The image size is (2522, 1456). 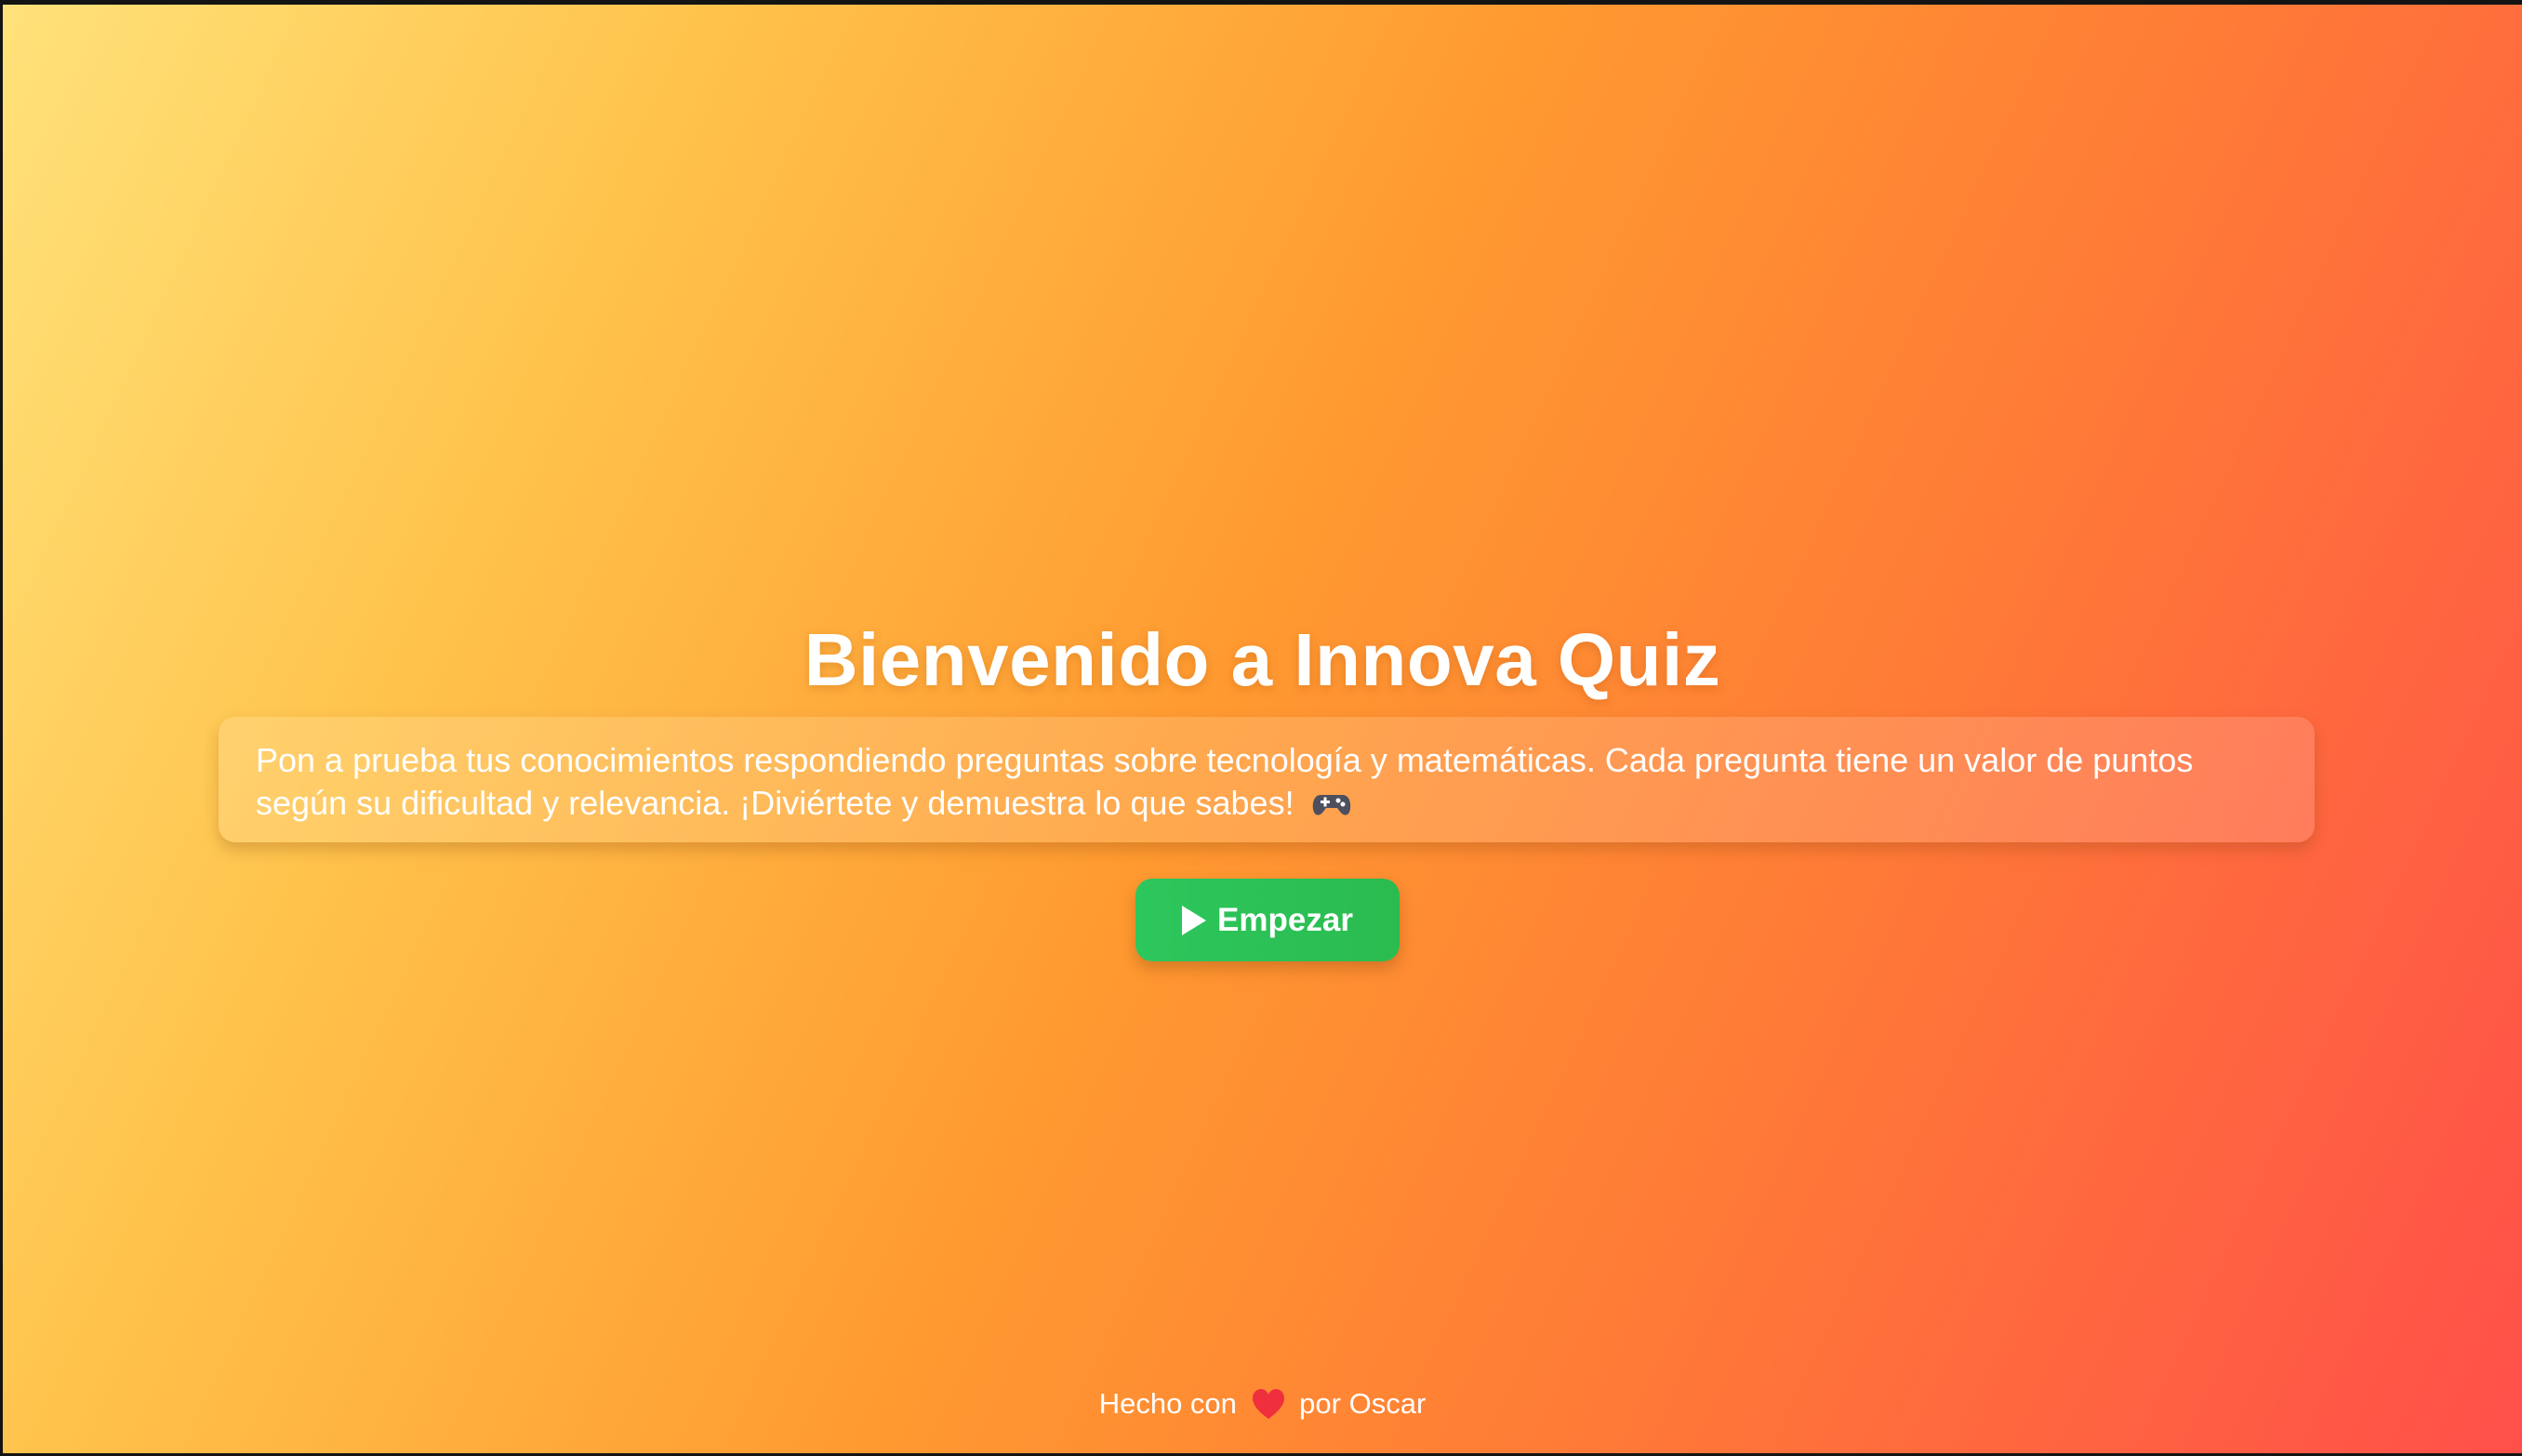 I want to click on start-button-label: Empezar, so click(x=1285, y=919).